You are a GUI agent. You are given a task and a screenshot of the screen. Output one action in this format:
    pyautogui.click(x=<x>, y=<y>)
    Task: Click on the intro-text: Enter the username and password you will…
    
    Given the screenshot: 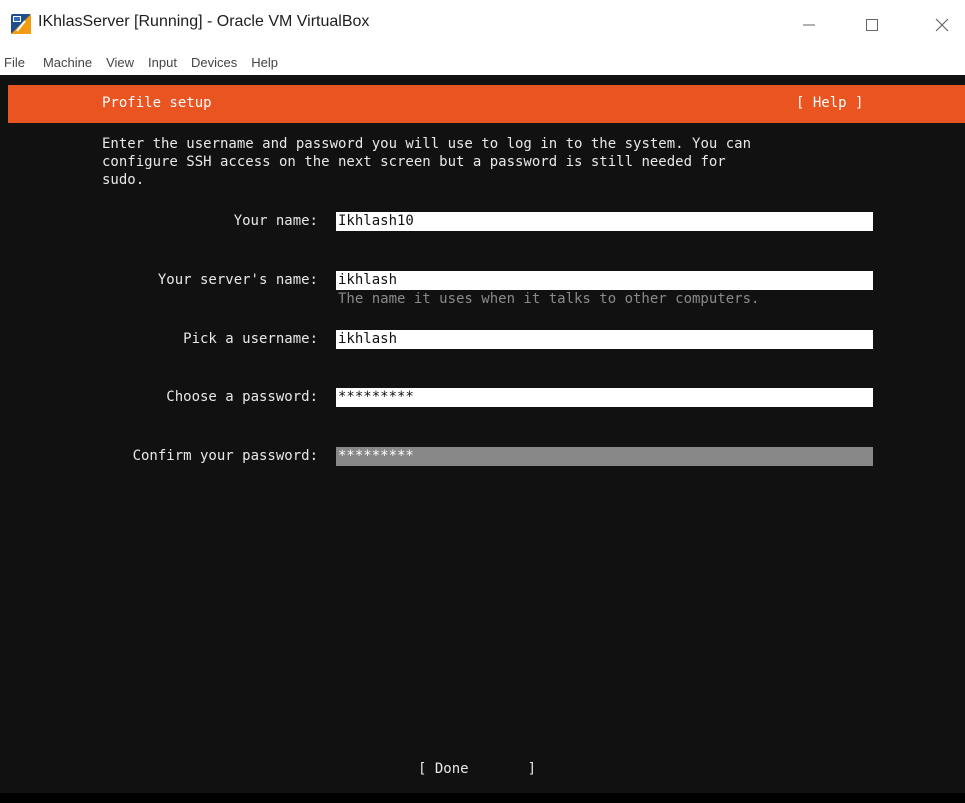 What is the action you would take?
    pyautogui.click(x=427, y=162)
    